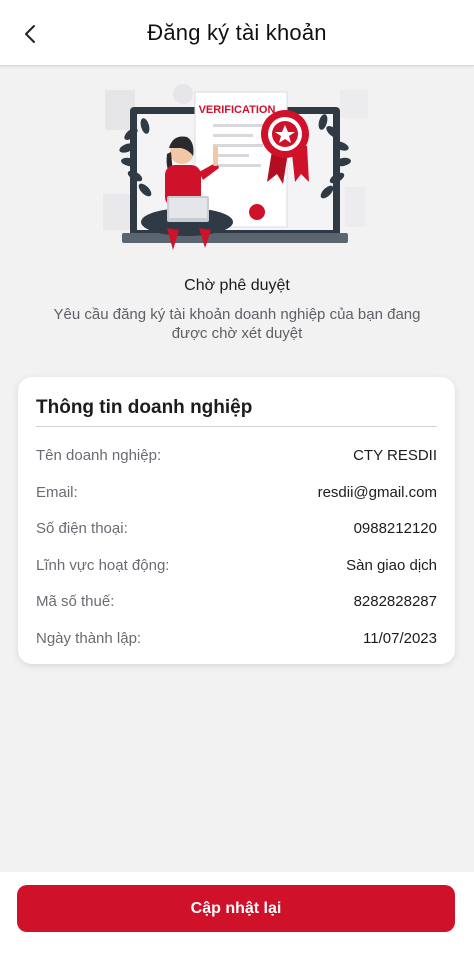 This screenshot has height=955, width=474. Describe the element at coordinates (236, 601) in the screenshot. I see `info-row-tax-code: Mã số thuế: 8282828287` at that location.